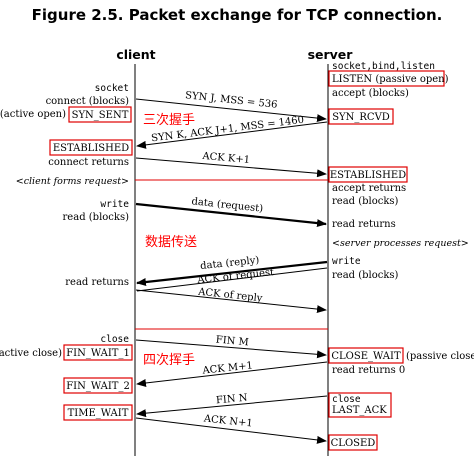 The width and height of the screenshot is (474, 459). I want to click on time-wait-state: TIME_WAIT, so click(98, 413).